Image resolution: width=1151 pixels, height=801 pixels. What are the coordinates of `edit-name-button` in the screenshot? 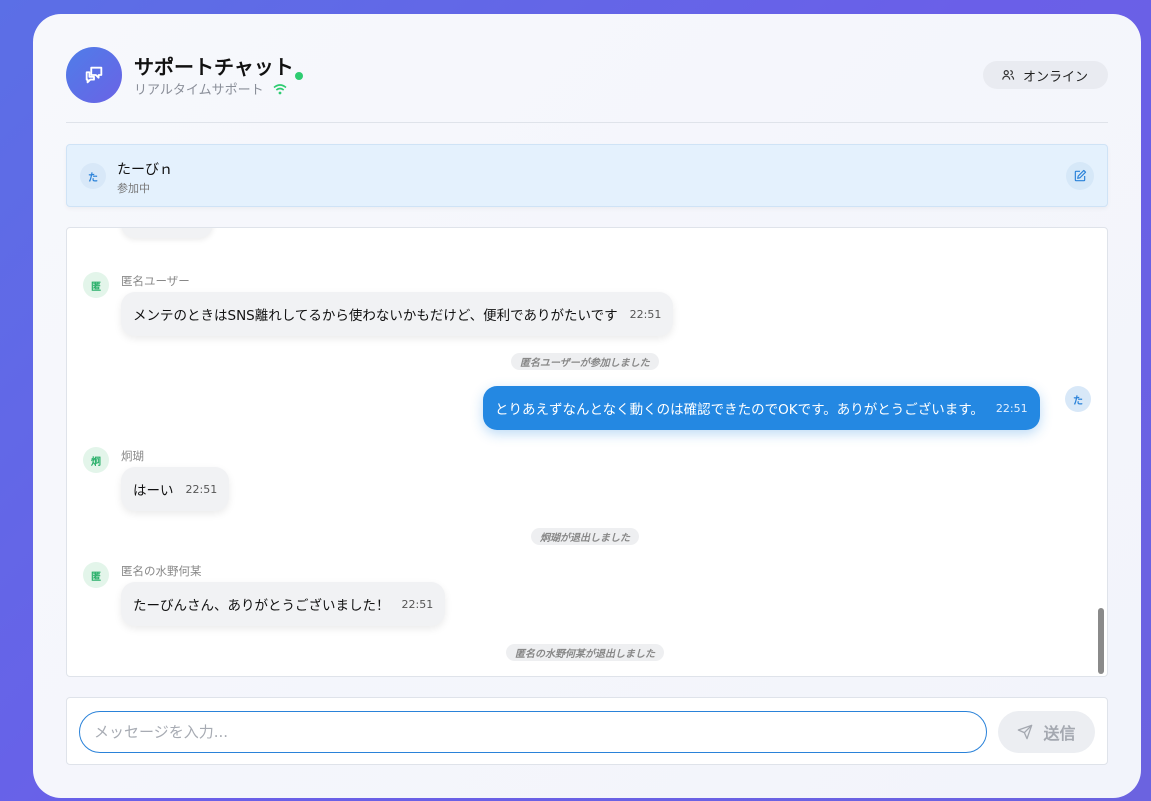 It's located at (1080, 176).